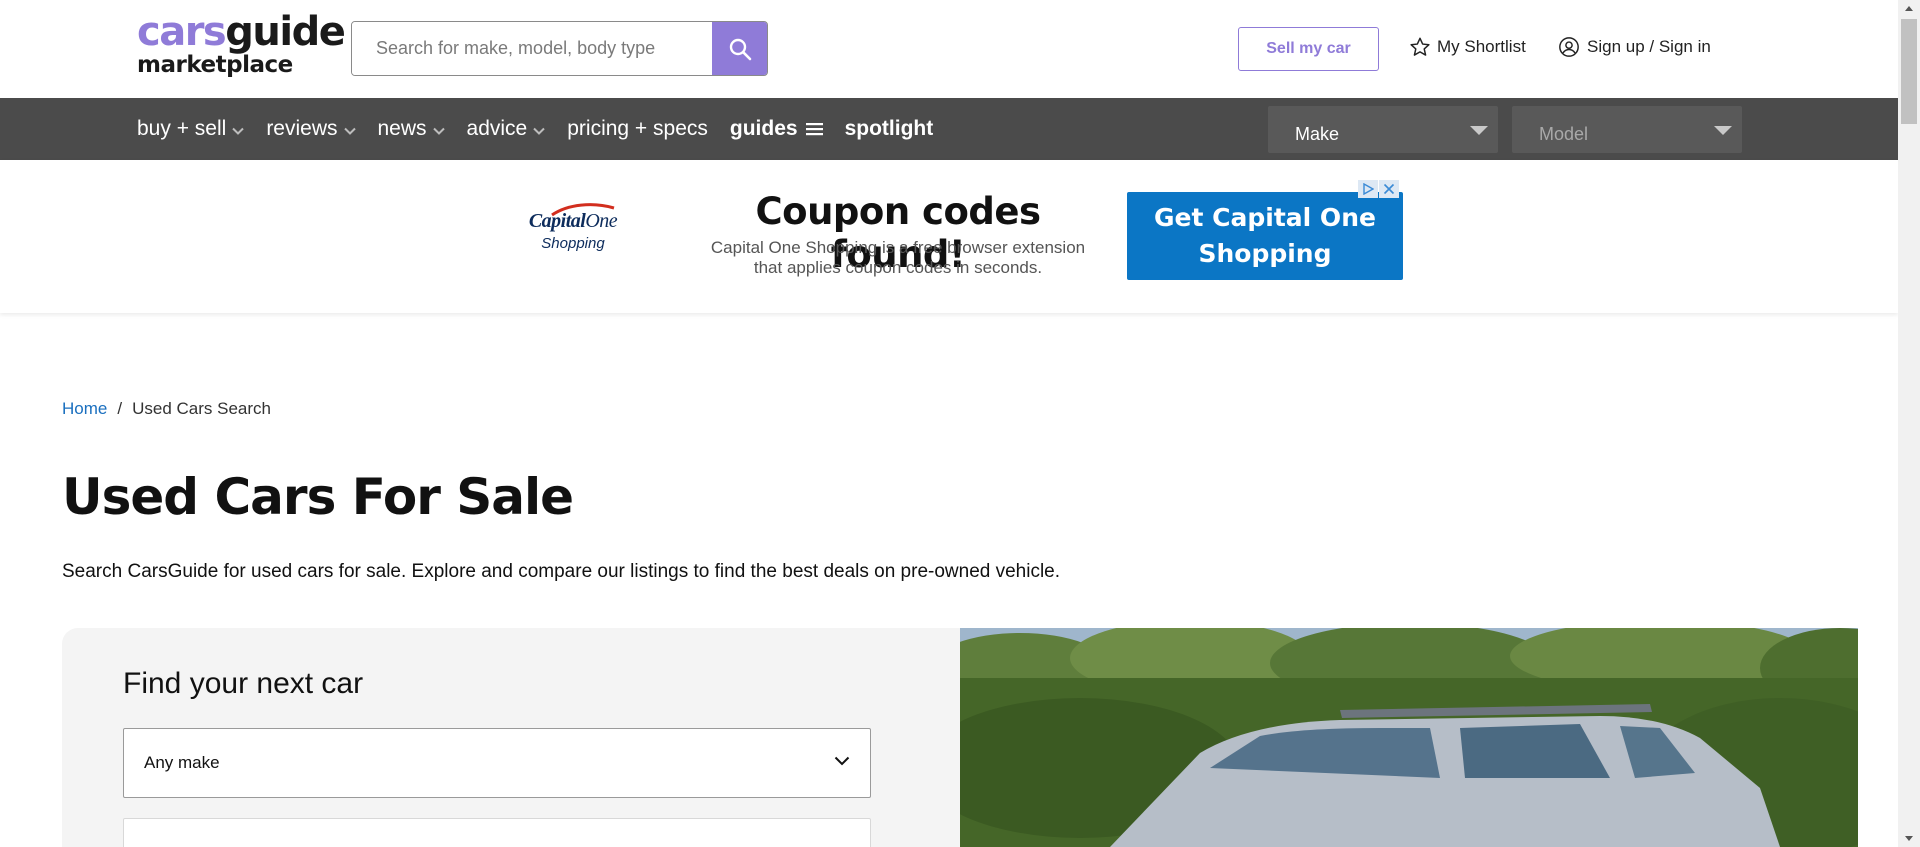 The height and width of the screenshot is (847, 1920). I want to click on car-photo-illustration, so click(1409, 737).